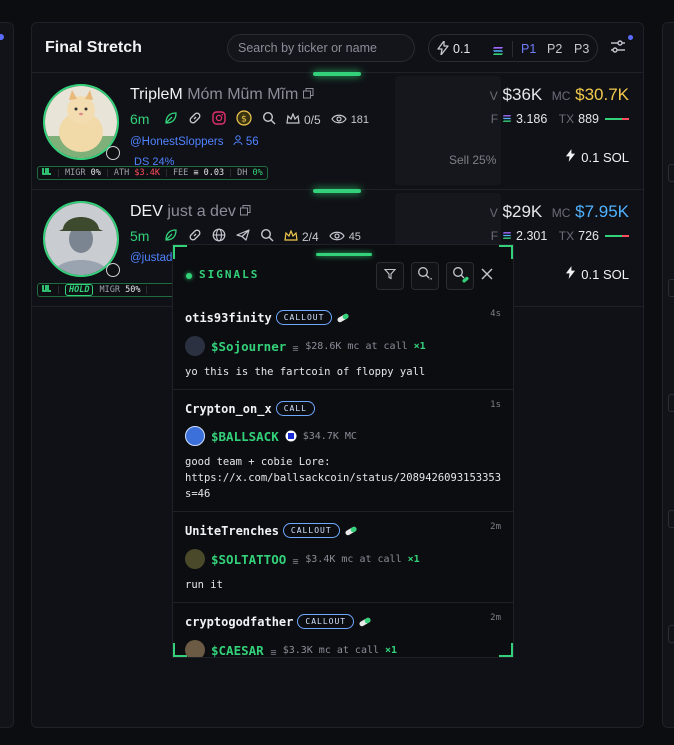  I want to click on signal-mc: $3.4K mc at call, so click(353, 559).